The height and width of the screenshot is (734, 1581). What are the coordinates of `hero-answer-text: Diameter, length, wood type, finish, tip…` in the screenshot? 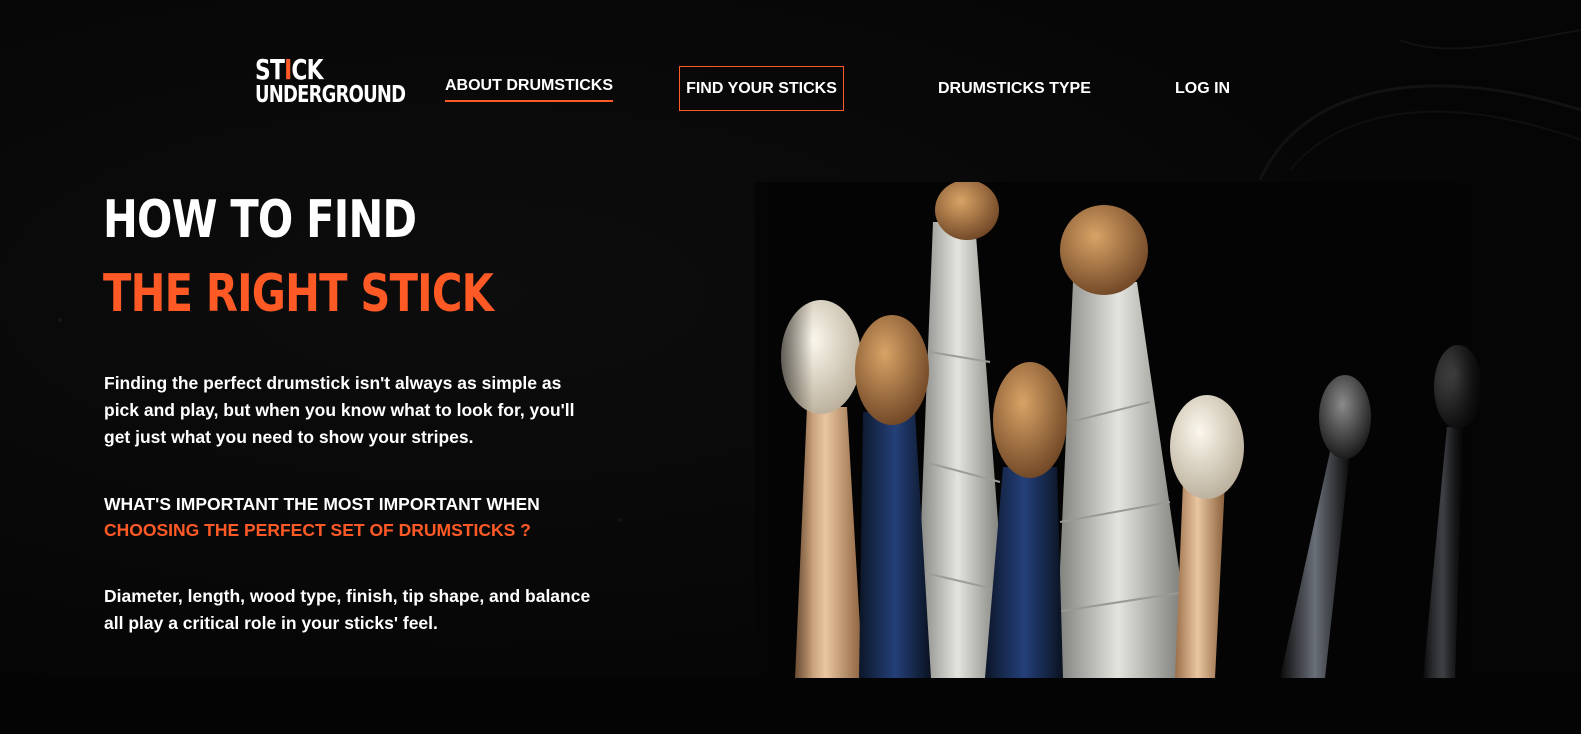 It's located at (347, 609).